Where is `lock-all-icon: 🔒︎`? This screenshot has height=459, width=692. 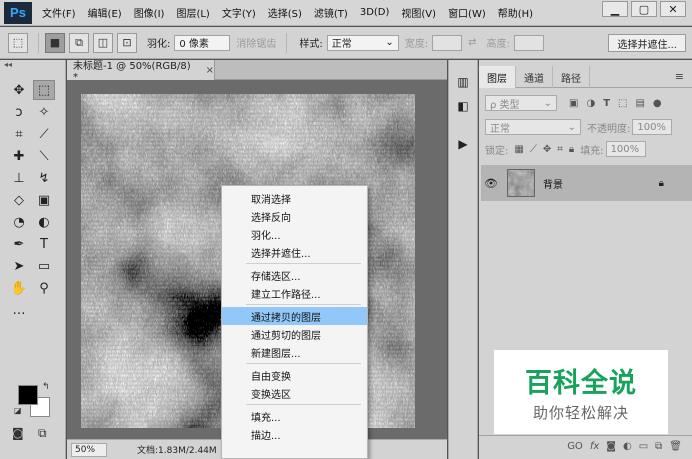 lock-all-icon: 🔒︎ is located at coordinates (571, 149).